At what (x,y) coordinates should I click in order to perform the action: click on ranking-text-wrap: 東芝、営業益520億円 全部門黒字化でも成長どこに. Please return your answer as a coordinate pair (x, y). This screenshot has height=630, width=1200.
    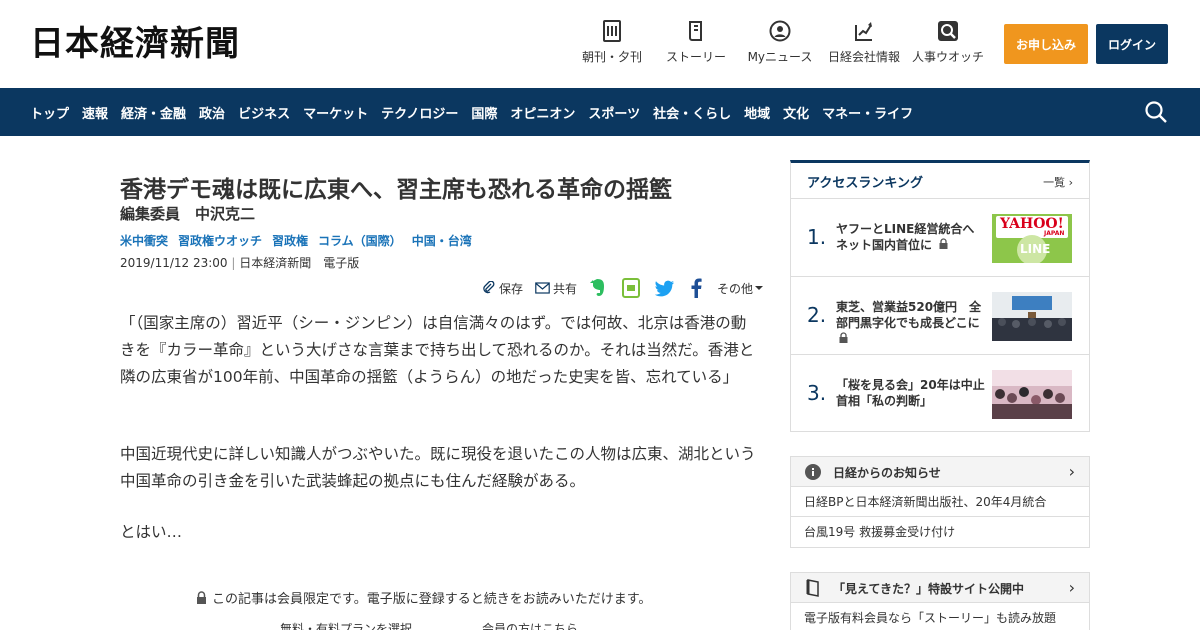
    Looking at the image, I should click on (911, 323).